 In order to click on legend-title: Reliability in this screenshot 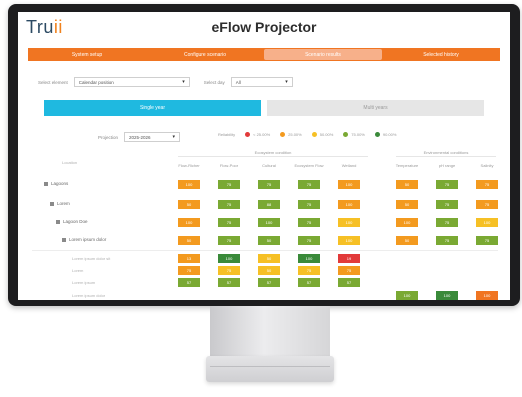, I will do `click(227, 134)`.